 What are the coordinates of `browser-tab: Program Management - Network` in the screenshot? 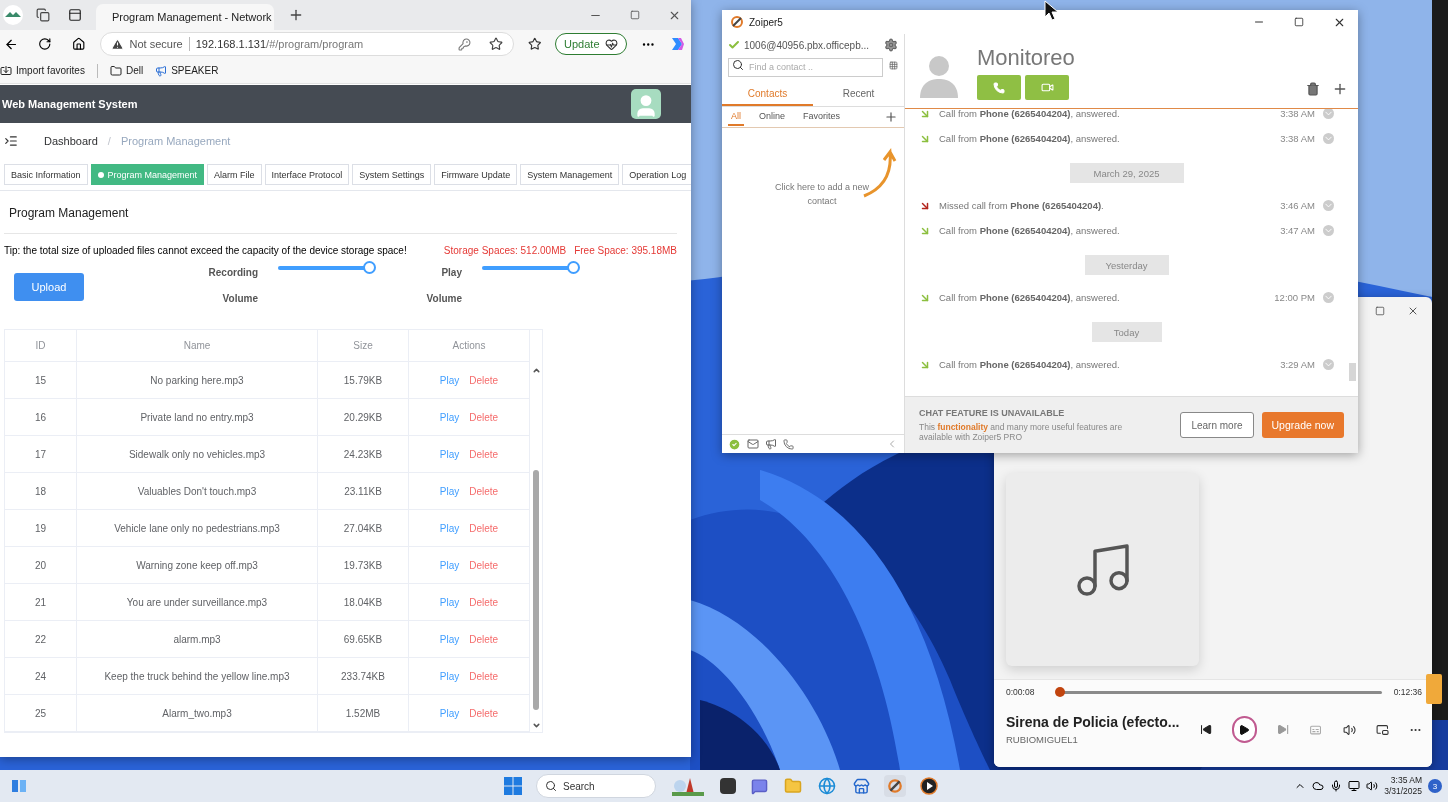 It's located at (185, 17).